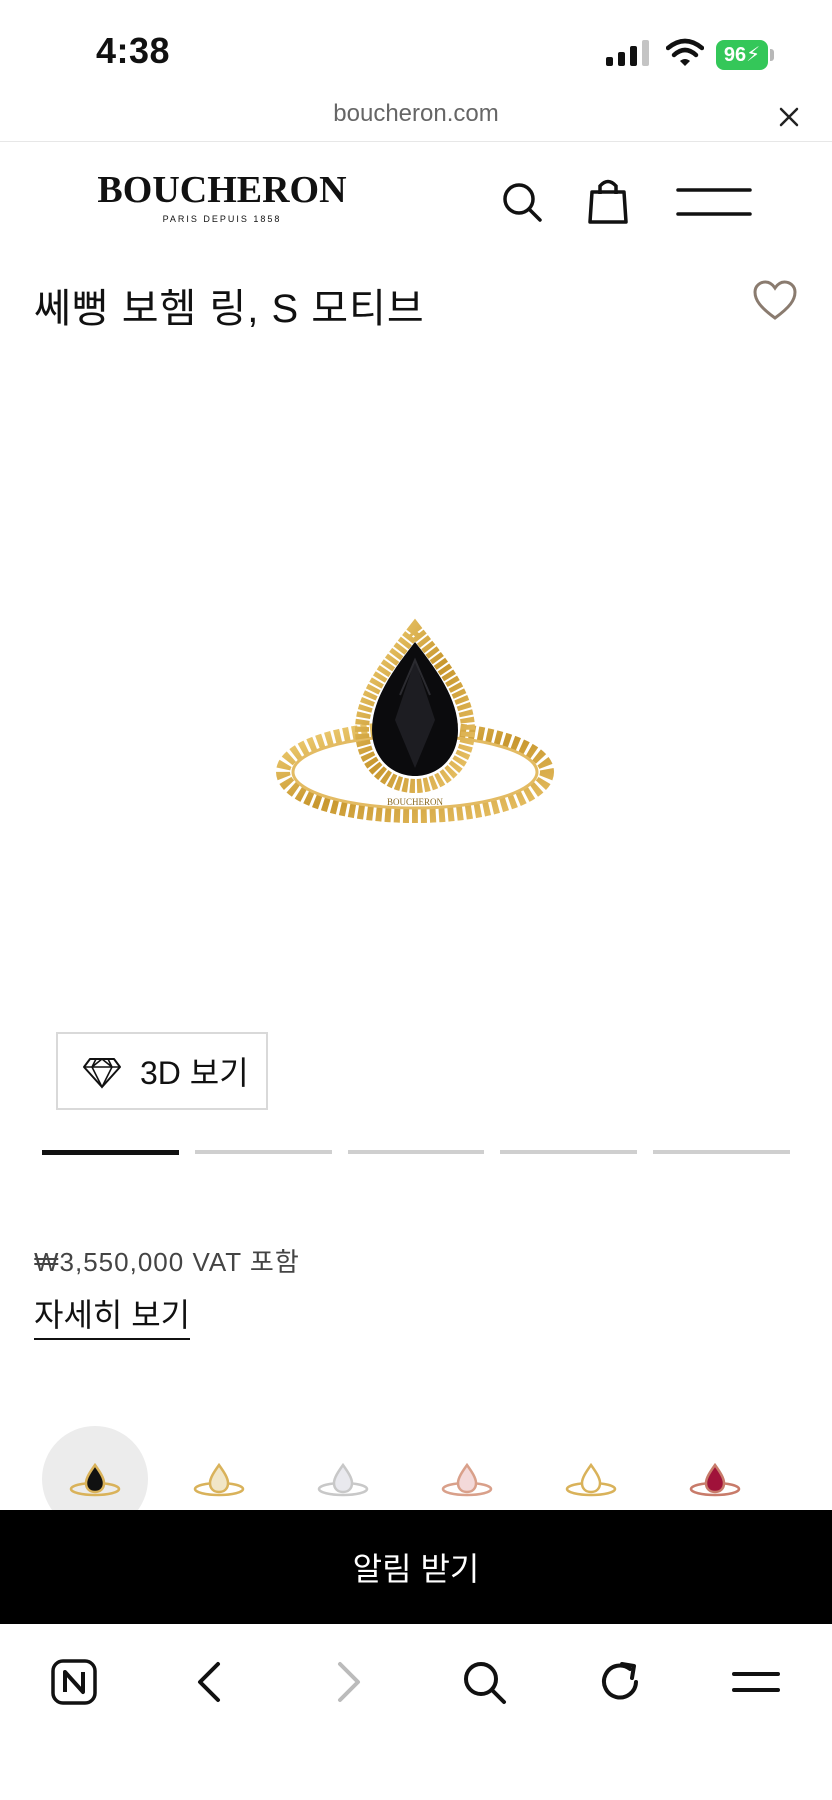  I want to click on price-suffix: VAT 포함, so click(246, 1262).